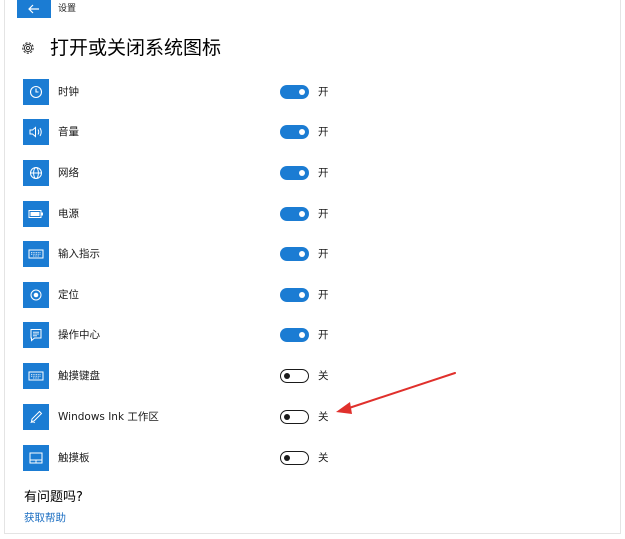 The height and width of the screenshot is (539, 625). What do you see at coordinates (68, 214) in the screenshot?
I see `setting-label: 电源` at bounding box center [68, 214].